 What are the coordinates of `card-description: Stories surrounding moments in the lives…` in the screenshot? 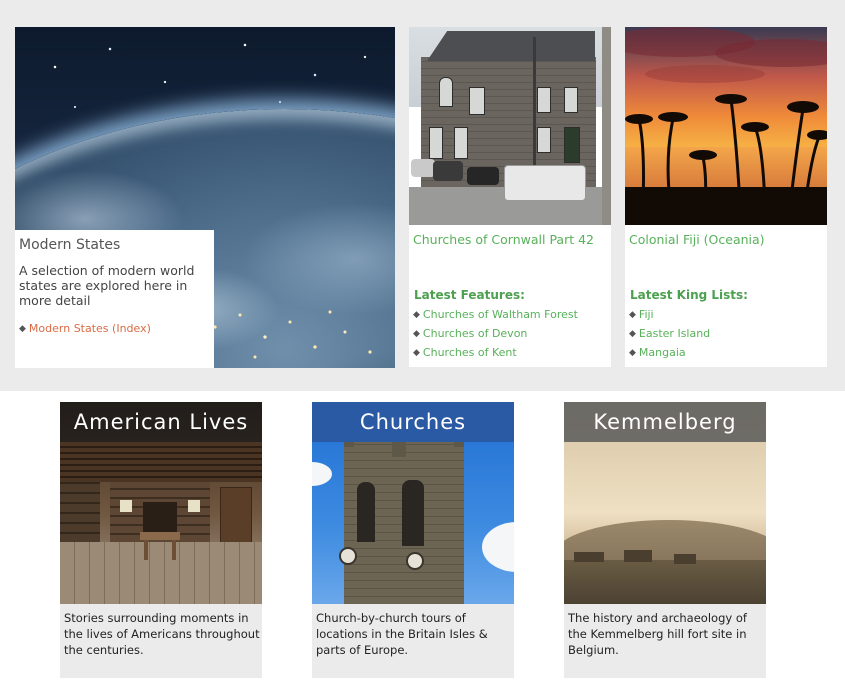 It's located at (162, 634).